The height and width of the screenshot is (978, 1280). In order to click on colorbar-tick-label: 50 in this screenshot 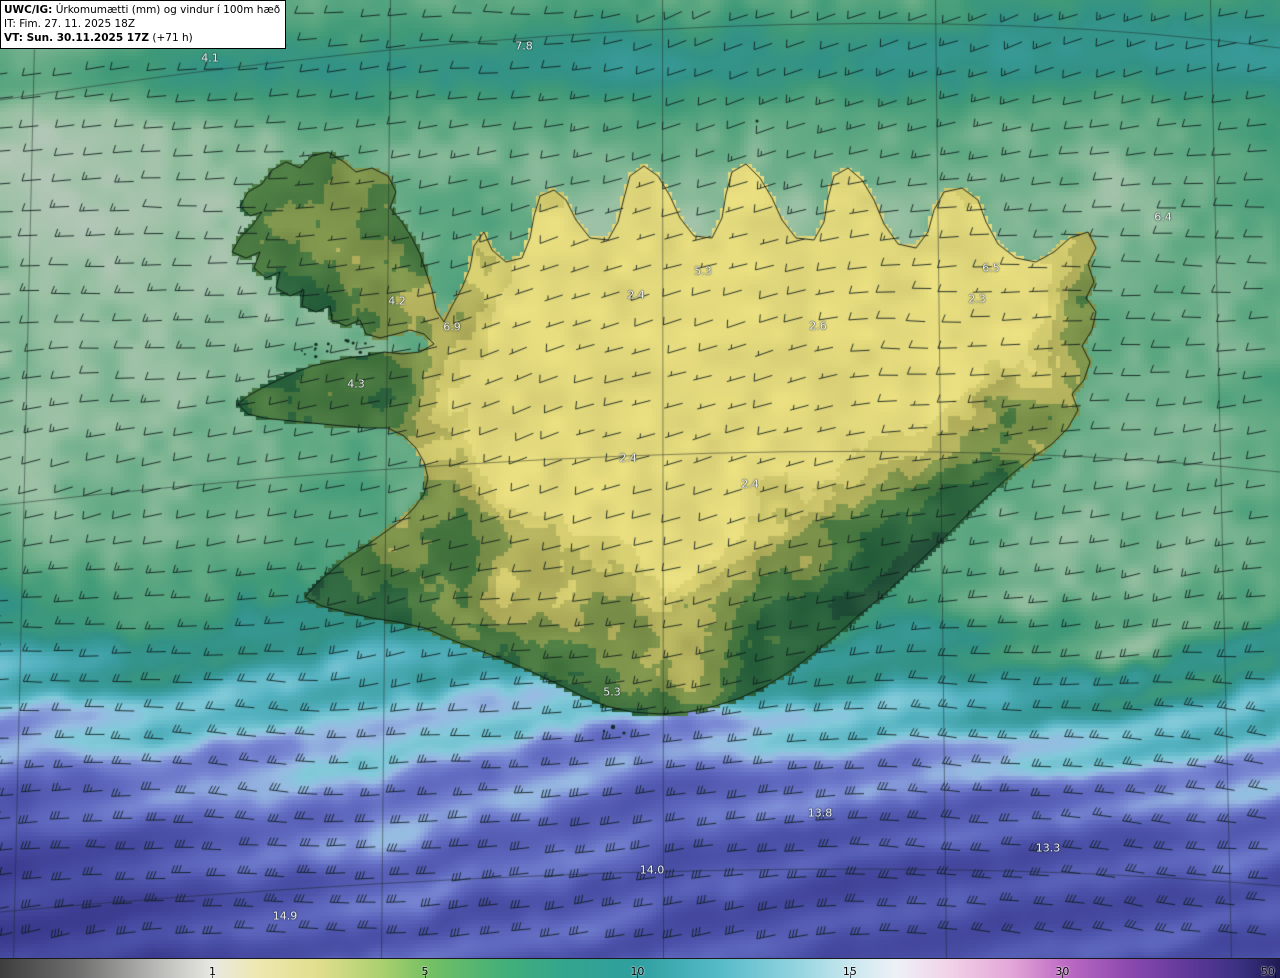, I will do `click(1267, 971)`.